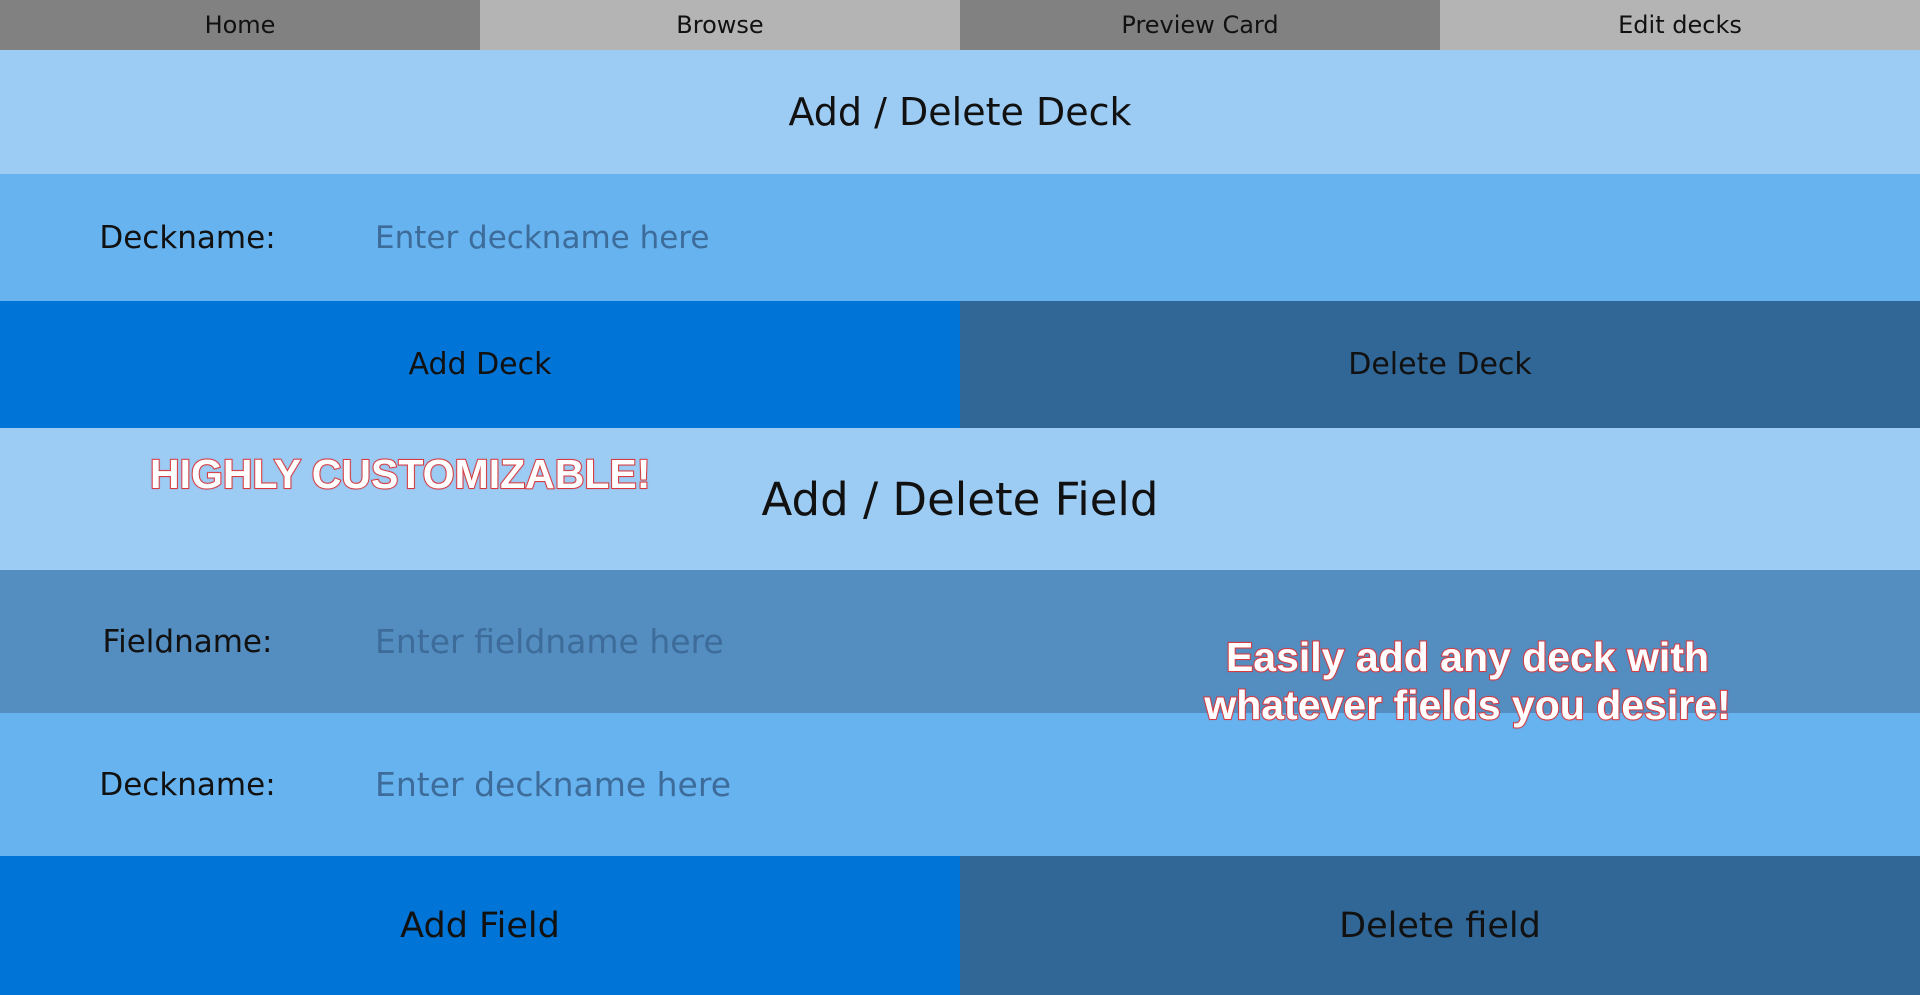 The image size is (1920, 995). I want to click on delete-field-button: Delete field, so click(1440, 925).